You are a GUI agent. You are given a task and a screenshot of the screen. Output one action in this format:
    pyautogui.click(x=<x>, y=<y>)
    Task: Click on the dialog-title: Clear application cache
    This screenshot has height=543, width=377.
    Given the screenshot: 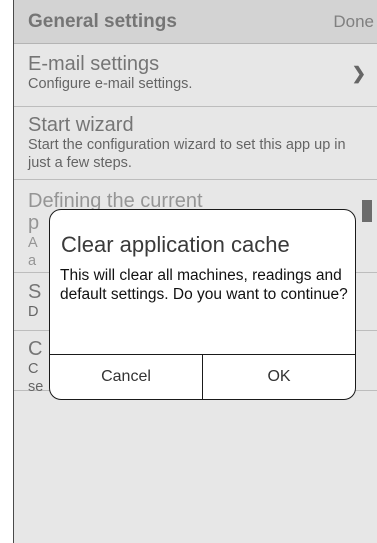 What is the action you would take?
    pyautogui.click(x=175, y=244)
    